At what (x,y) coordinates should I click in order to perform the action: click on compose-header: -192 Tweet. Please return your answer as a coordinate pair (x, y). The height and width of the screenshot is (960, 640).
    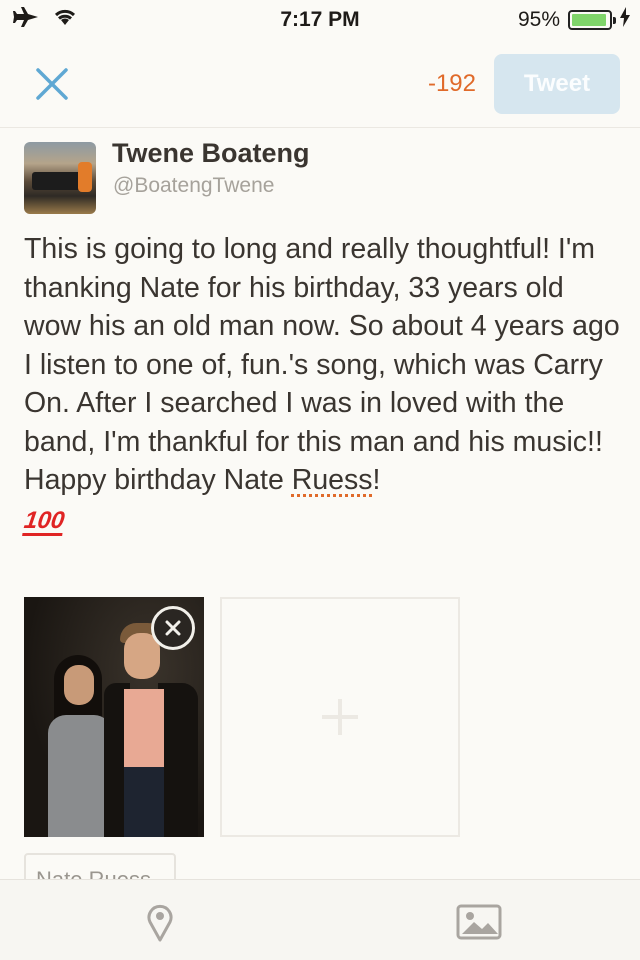
    Looking at the image, I should click on (320, 84).